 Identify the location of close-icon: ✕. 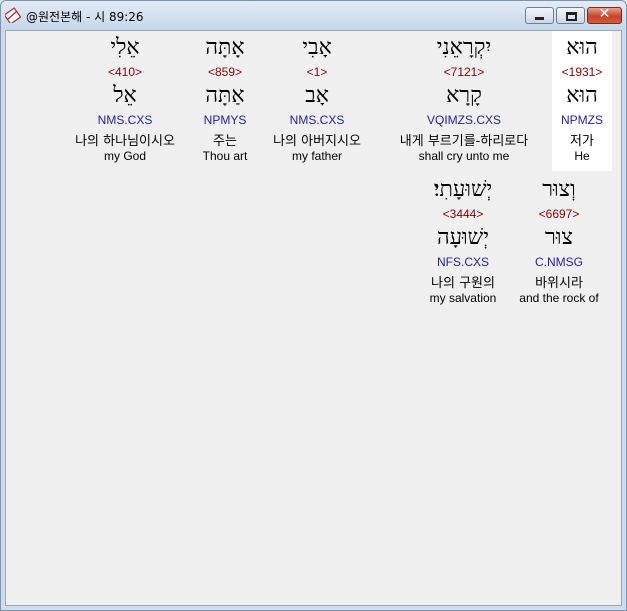
(604, 14).